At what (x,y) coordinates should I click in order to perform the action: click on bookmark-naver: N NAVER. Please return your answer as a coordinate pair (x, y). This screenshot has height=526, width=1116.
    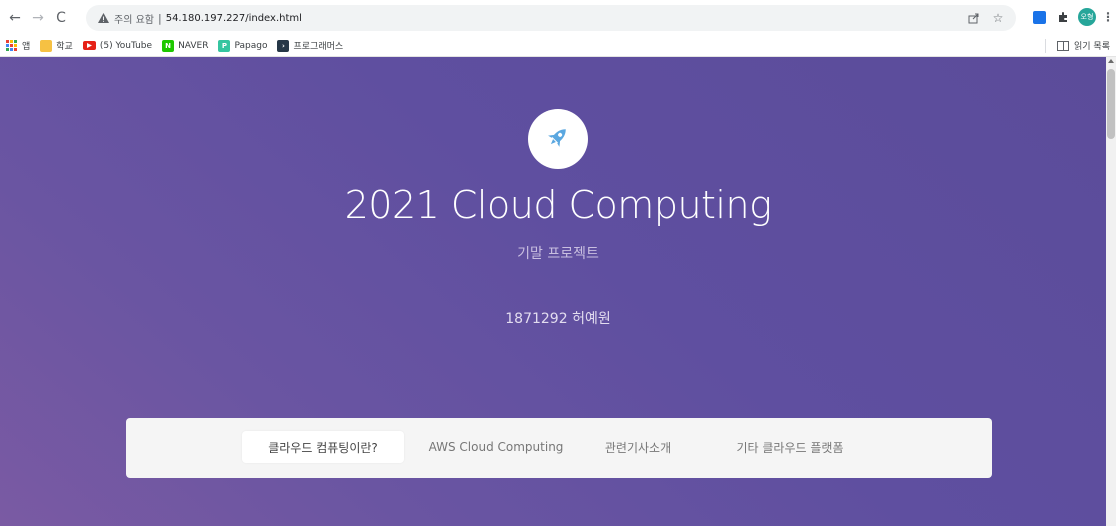
    Looking at the image, I should click on (185, 45).